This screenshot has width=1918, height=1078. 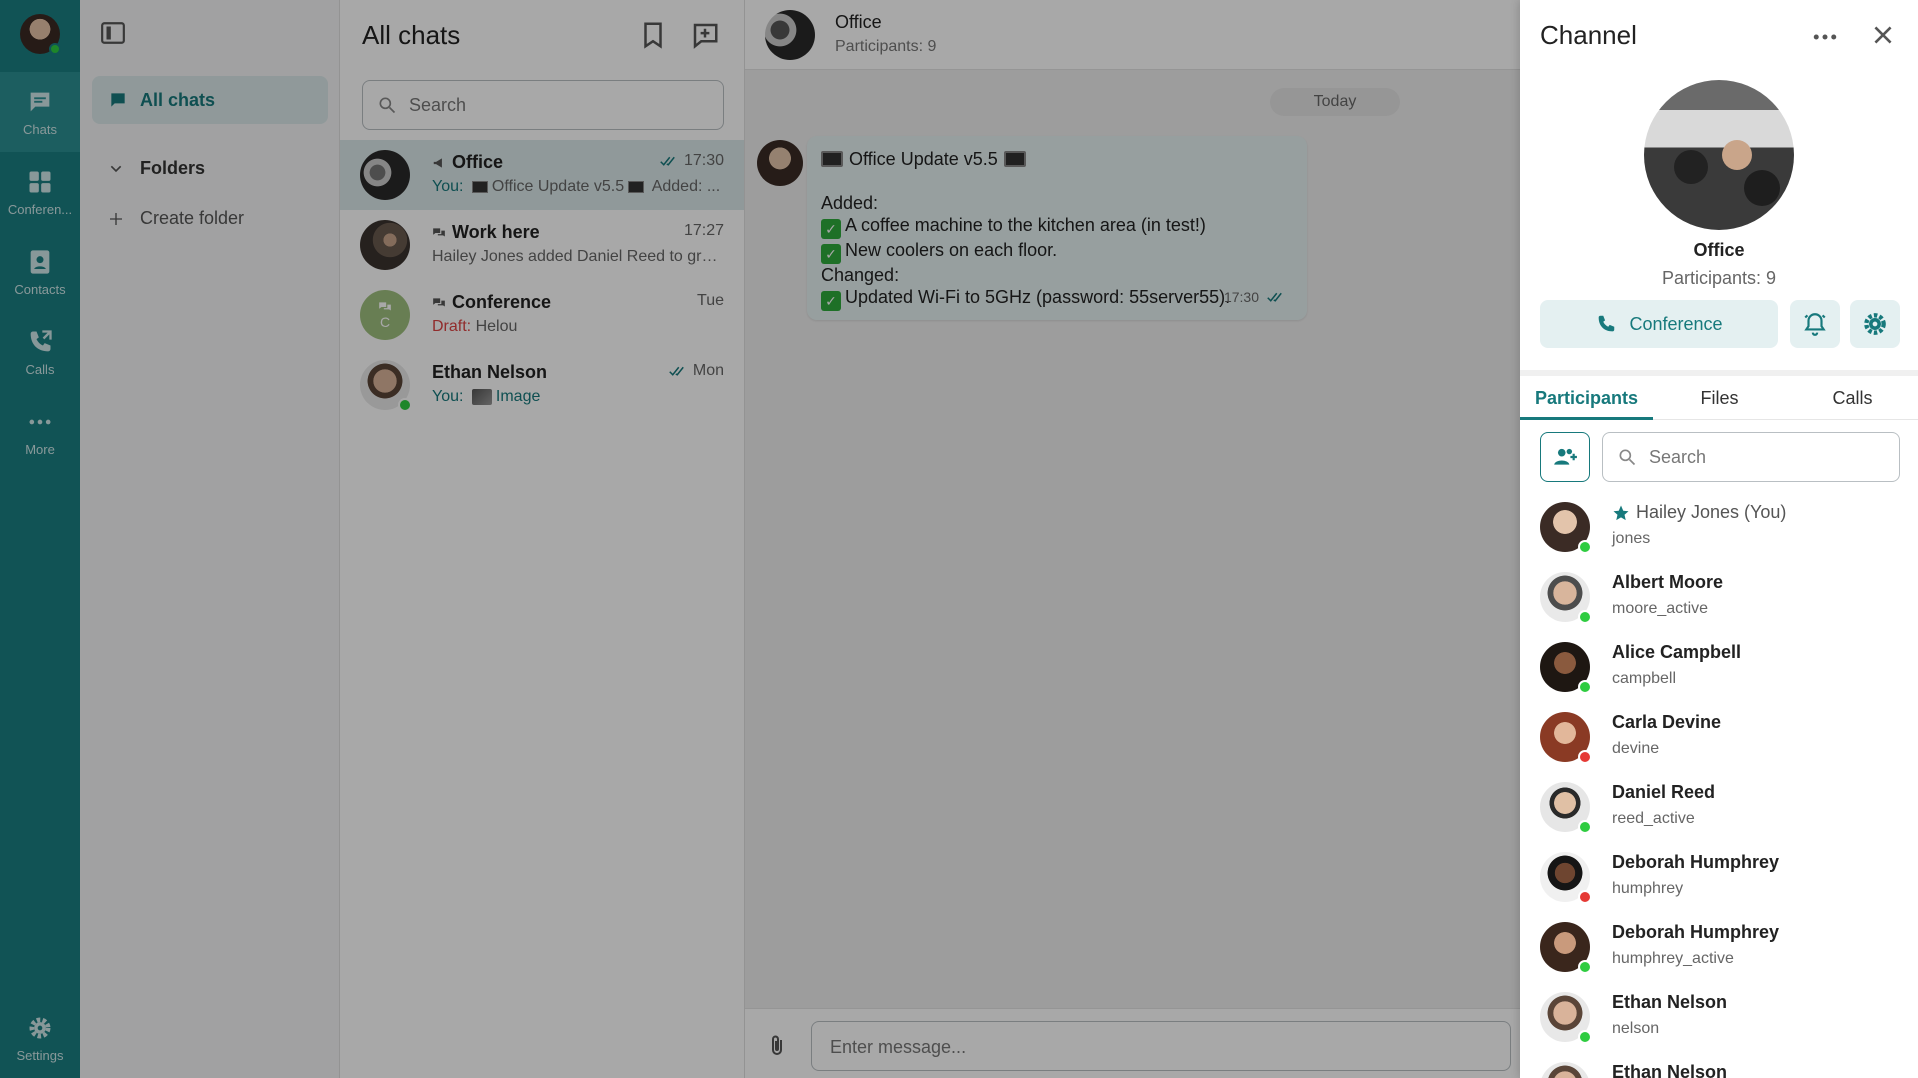 I want to click on participant-username: moore_active, so click(x=1660, y=608).